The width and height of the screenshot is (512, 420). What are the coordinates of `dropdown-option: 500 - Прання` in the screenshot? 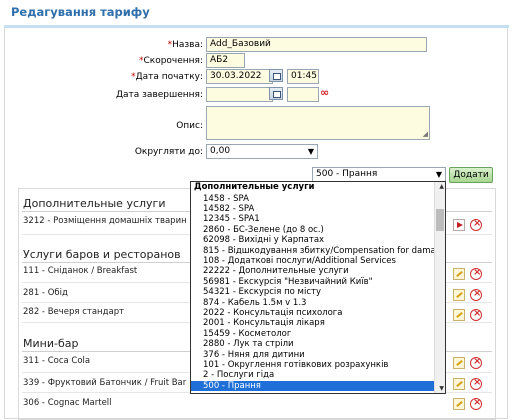 It's located at (313, 386).